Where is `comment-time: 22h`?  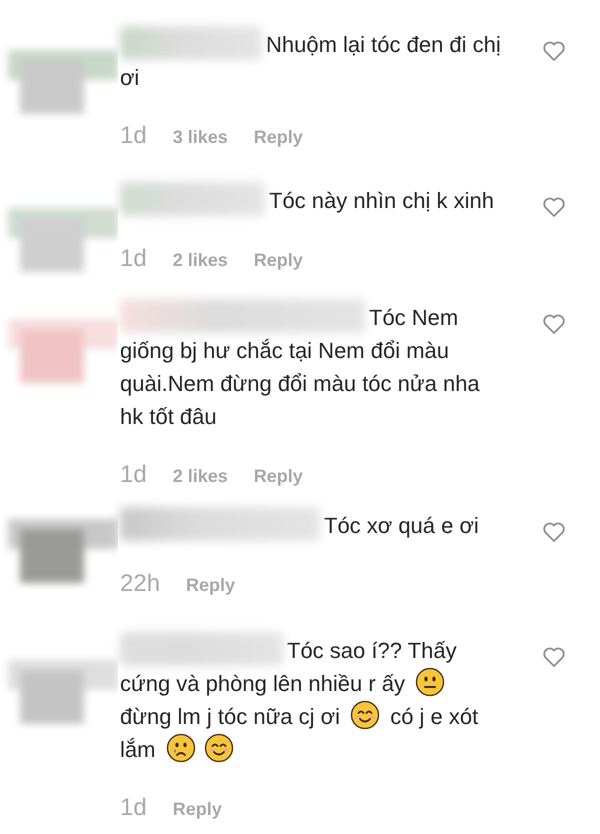
comment-time: 22h is located at coordinates (140, 584).